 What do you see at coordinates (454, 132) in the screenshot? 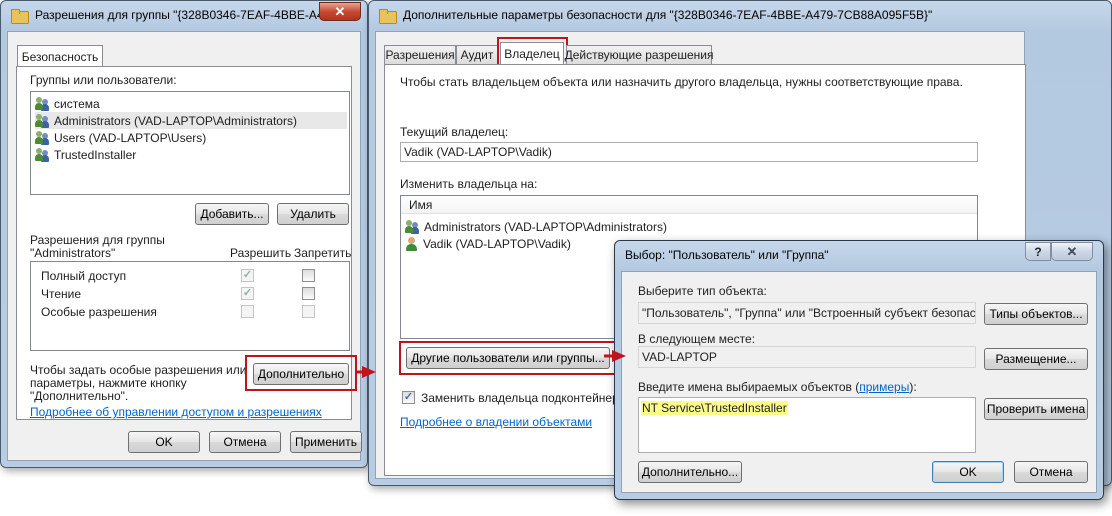
I see `current-owner-label: Текущий владелец:` at bounding box center [454, 132].